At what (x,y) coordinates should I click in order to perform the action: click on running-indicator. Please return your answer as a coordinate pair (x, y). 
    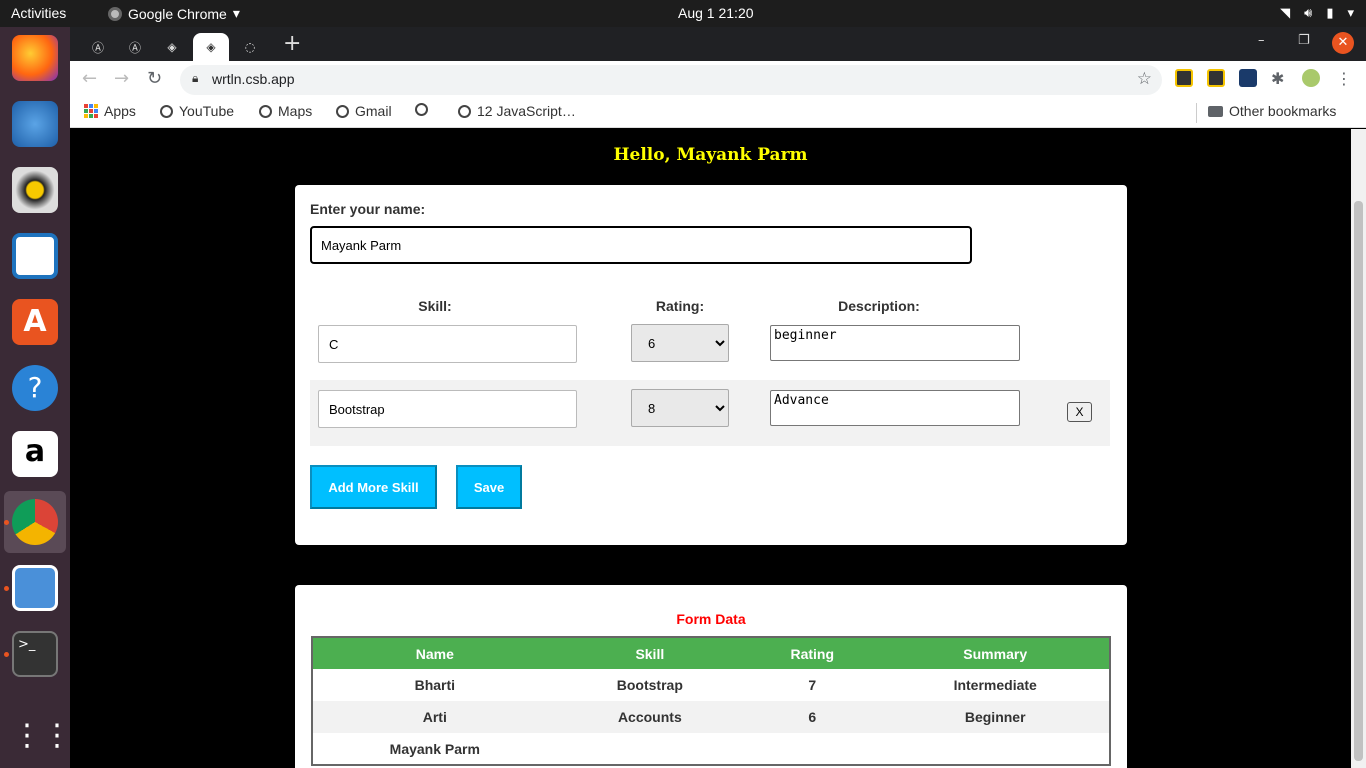
    Looking at the image, I should click on (6, 588).